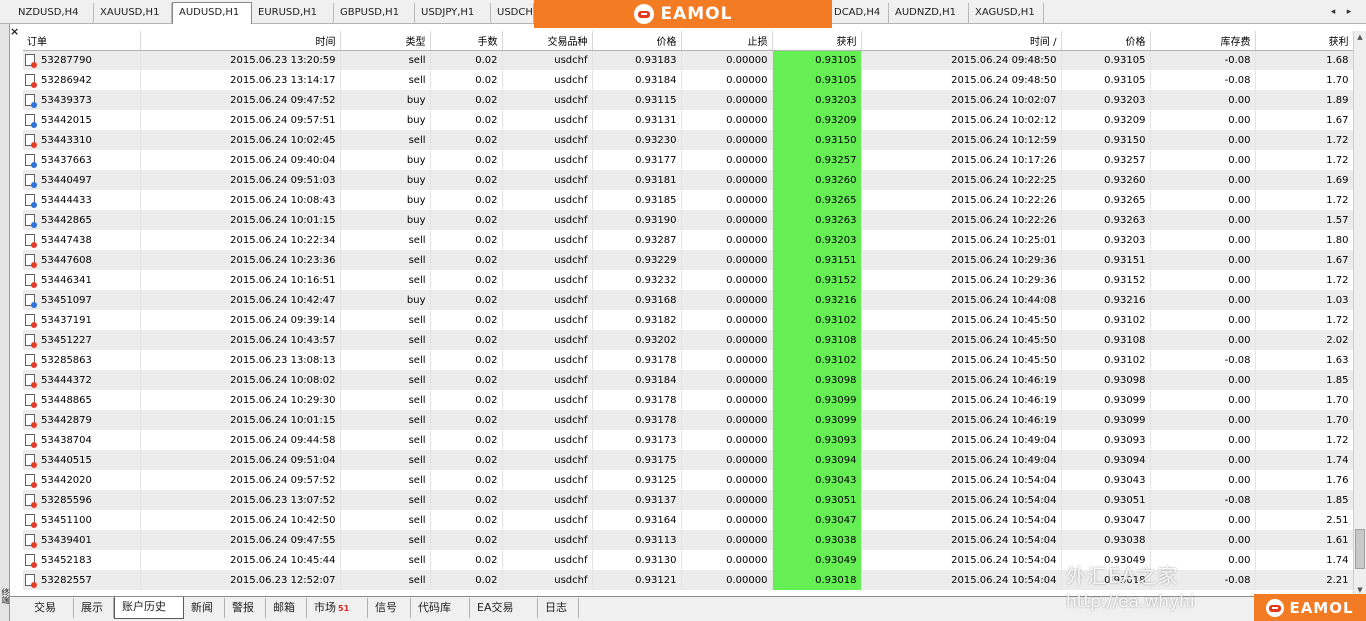 This screenshot has height=621, width=1366. Describe the element at coordinates (149, 608) in the screenshot. I see `terminal-tab: 账户历史` at that location.